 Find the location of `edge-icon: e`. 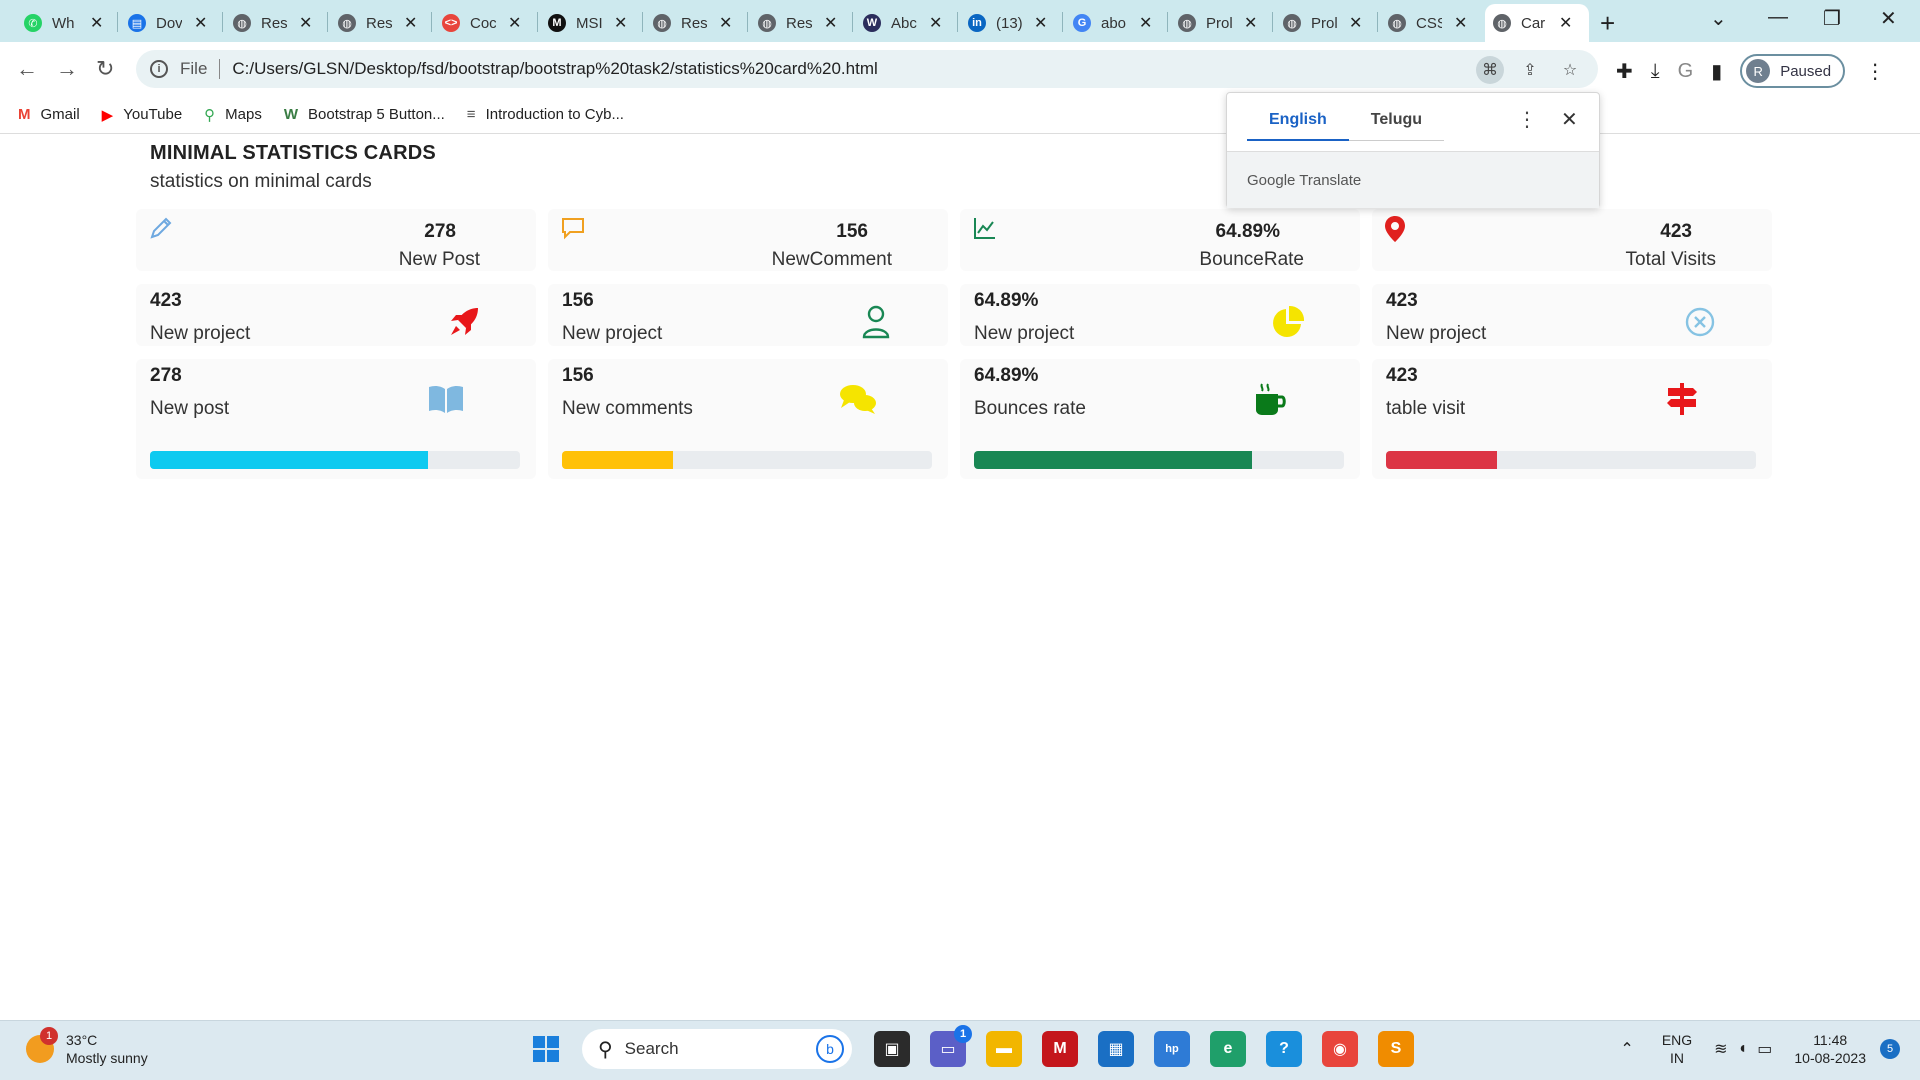

edge-icon: e is located at coordinates (1228, 1049).